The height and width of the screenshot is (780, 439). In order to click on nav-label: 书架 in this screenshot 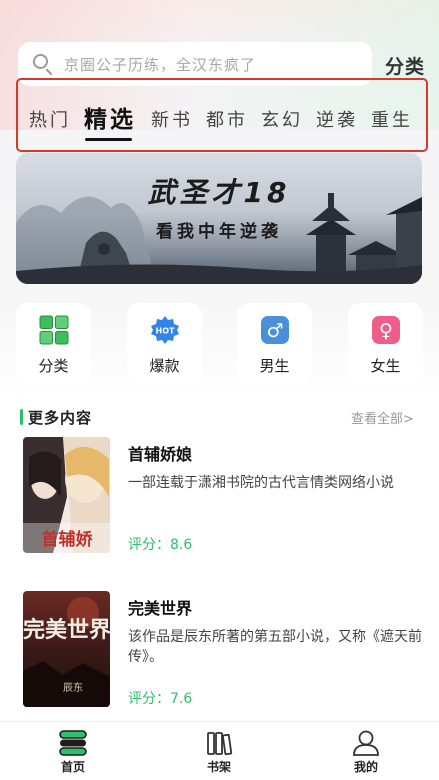, I will do `click(218, 767)`.